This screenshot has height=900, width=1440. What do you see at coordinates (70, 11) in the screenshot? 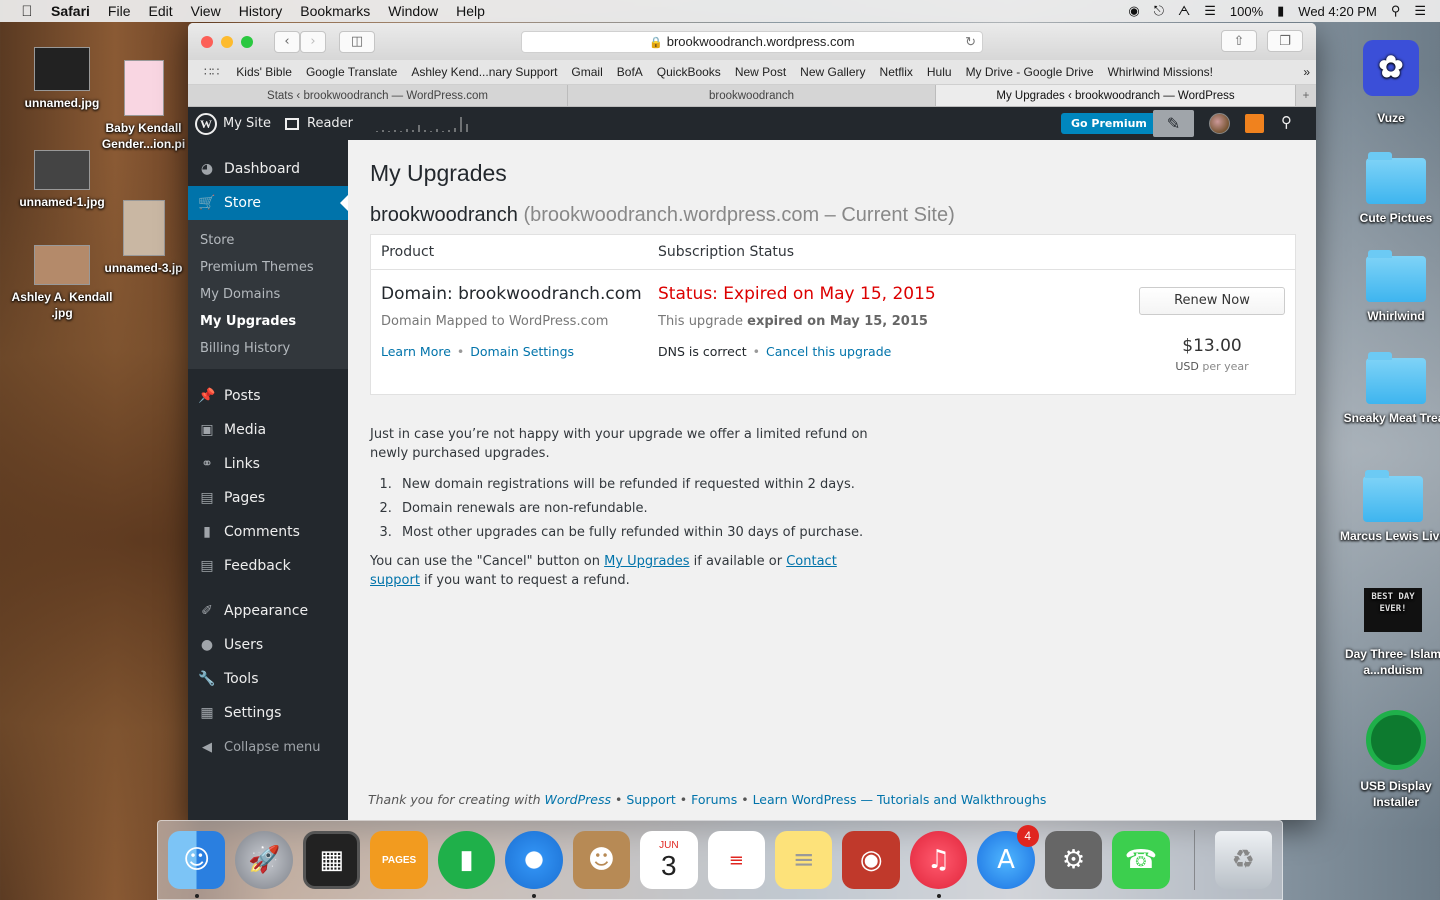
I see `app-menu: Safari` at bounding box center [70, 11].